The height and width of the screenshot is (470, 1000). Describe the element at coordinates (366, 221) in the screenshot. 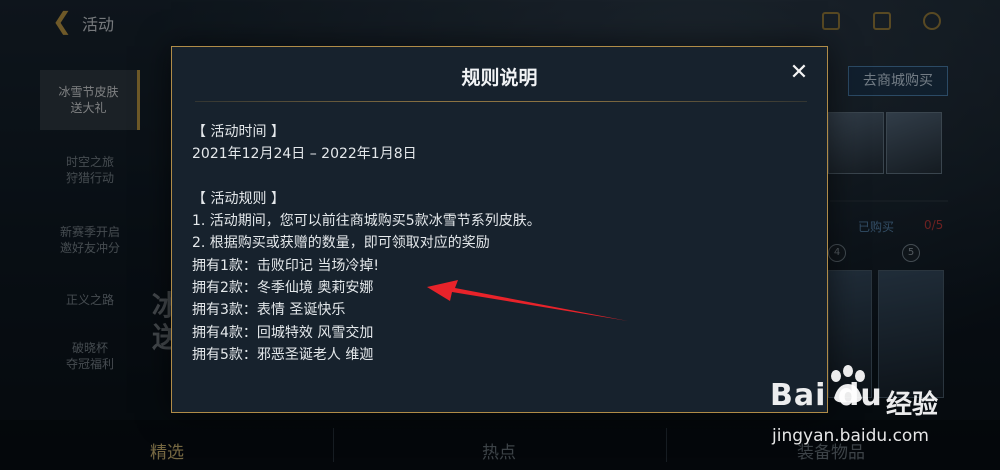

I see `rule-item: 1. 活动期间，您可以前往商城购买5款冰雪节系列皮肤。` at that location.